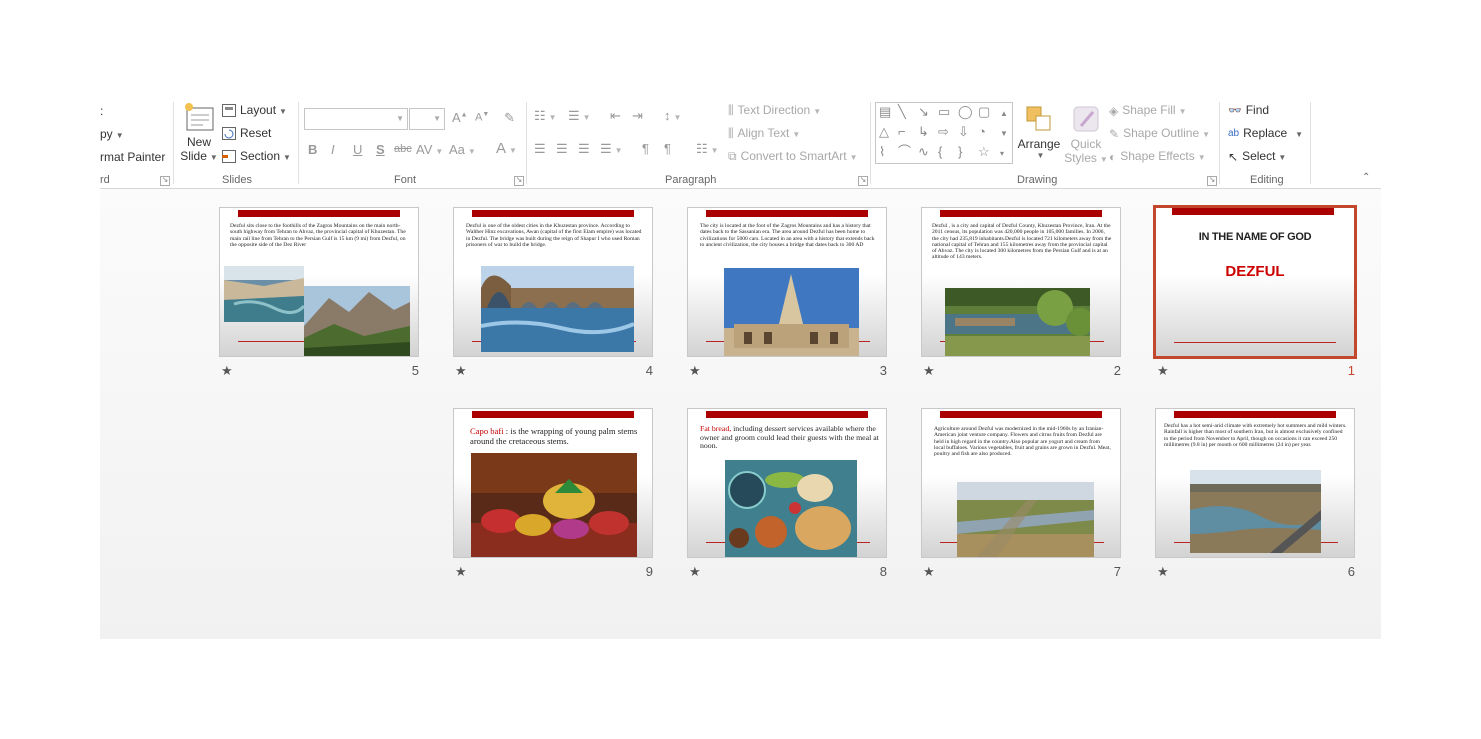  I want to click on new-slide-button: New Slide ▼, so click(199, 132).